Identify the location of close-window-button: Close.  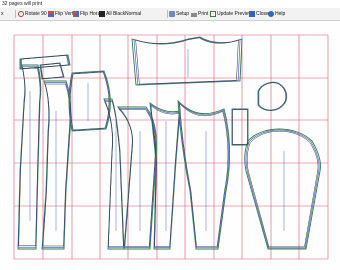
(259, 14).